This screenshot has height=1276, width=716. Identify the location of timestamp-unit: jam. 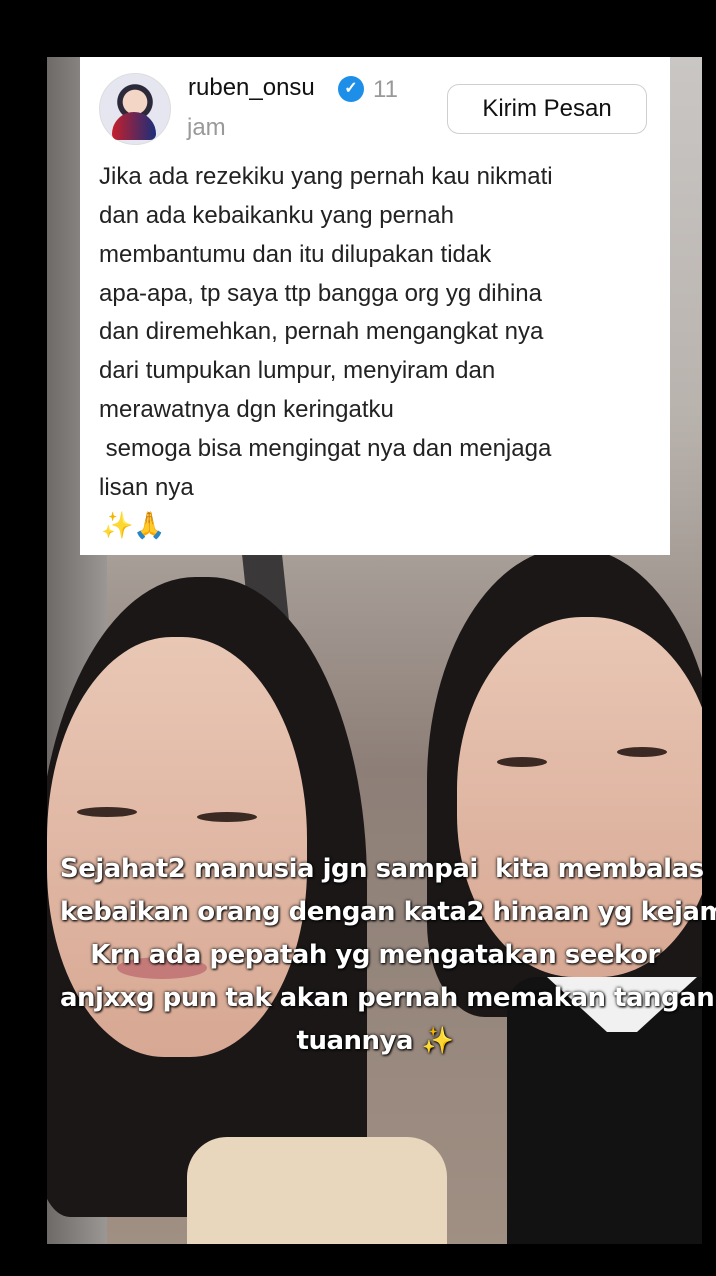
(206, 127).